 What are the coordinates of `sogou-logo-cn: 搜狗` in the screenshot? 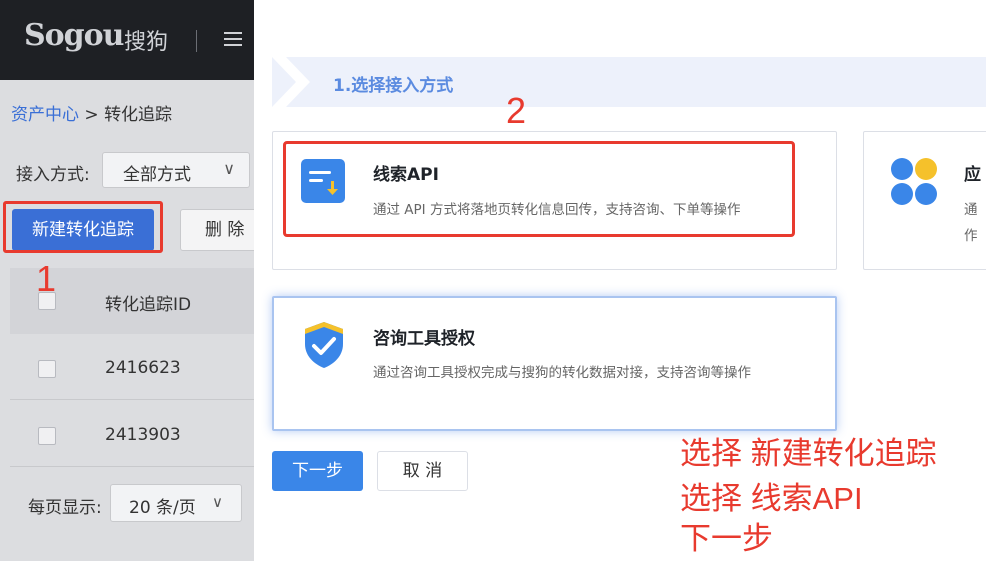 It's located at (146, 42).